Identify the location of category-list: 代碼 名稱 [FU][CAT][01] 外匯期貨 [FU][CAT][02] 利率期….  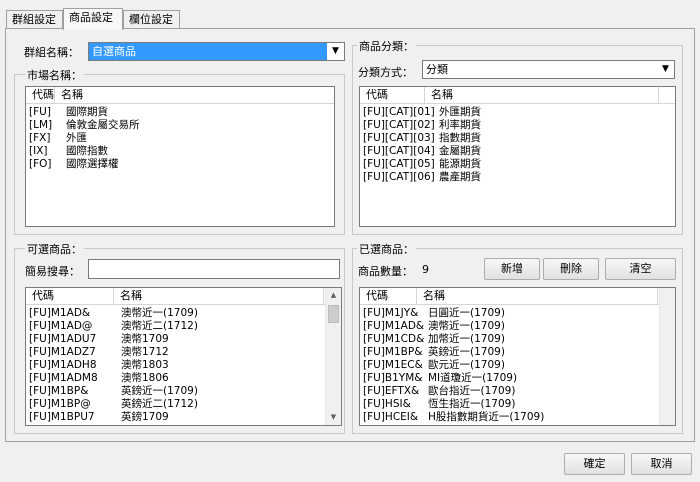
(517, 156).